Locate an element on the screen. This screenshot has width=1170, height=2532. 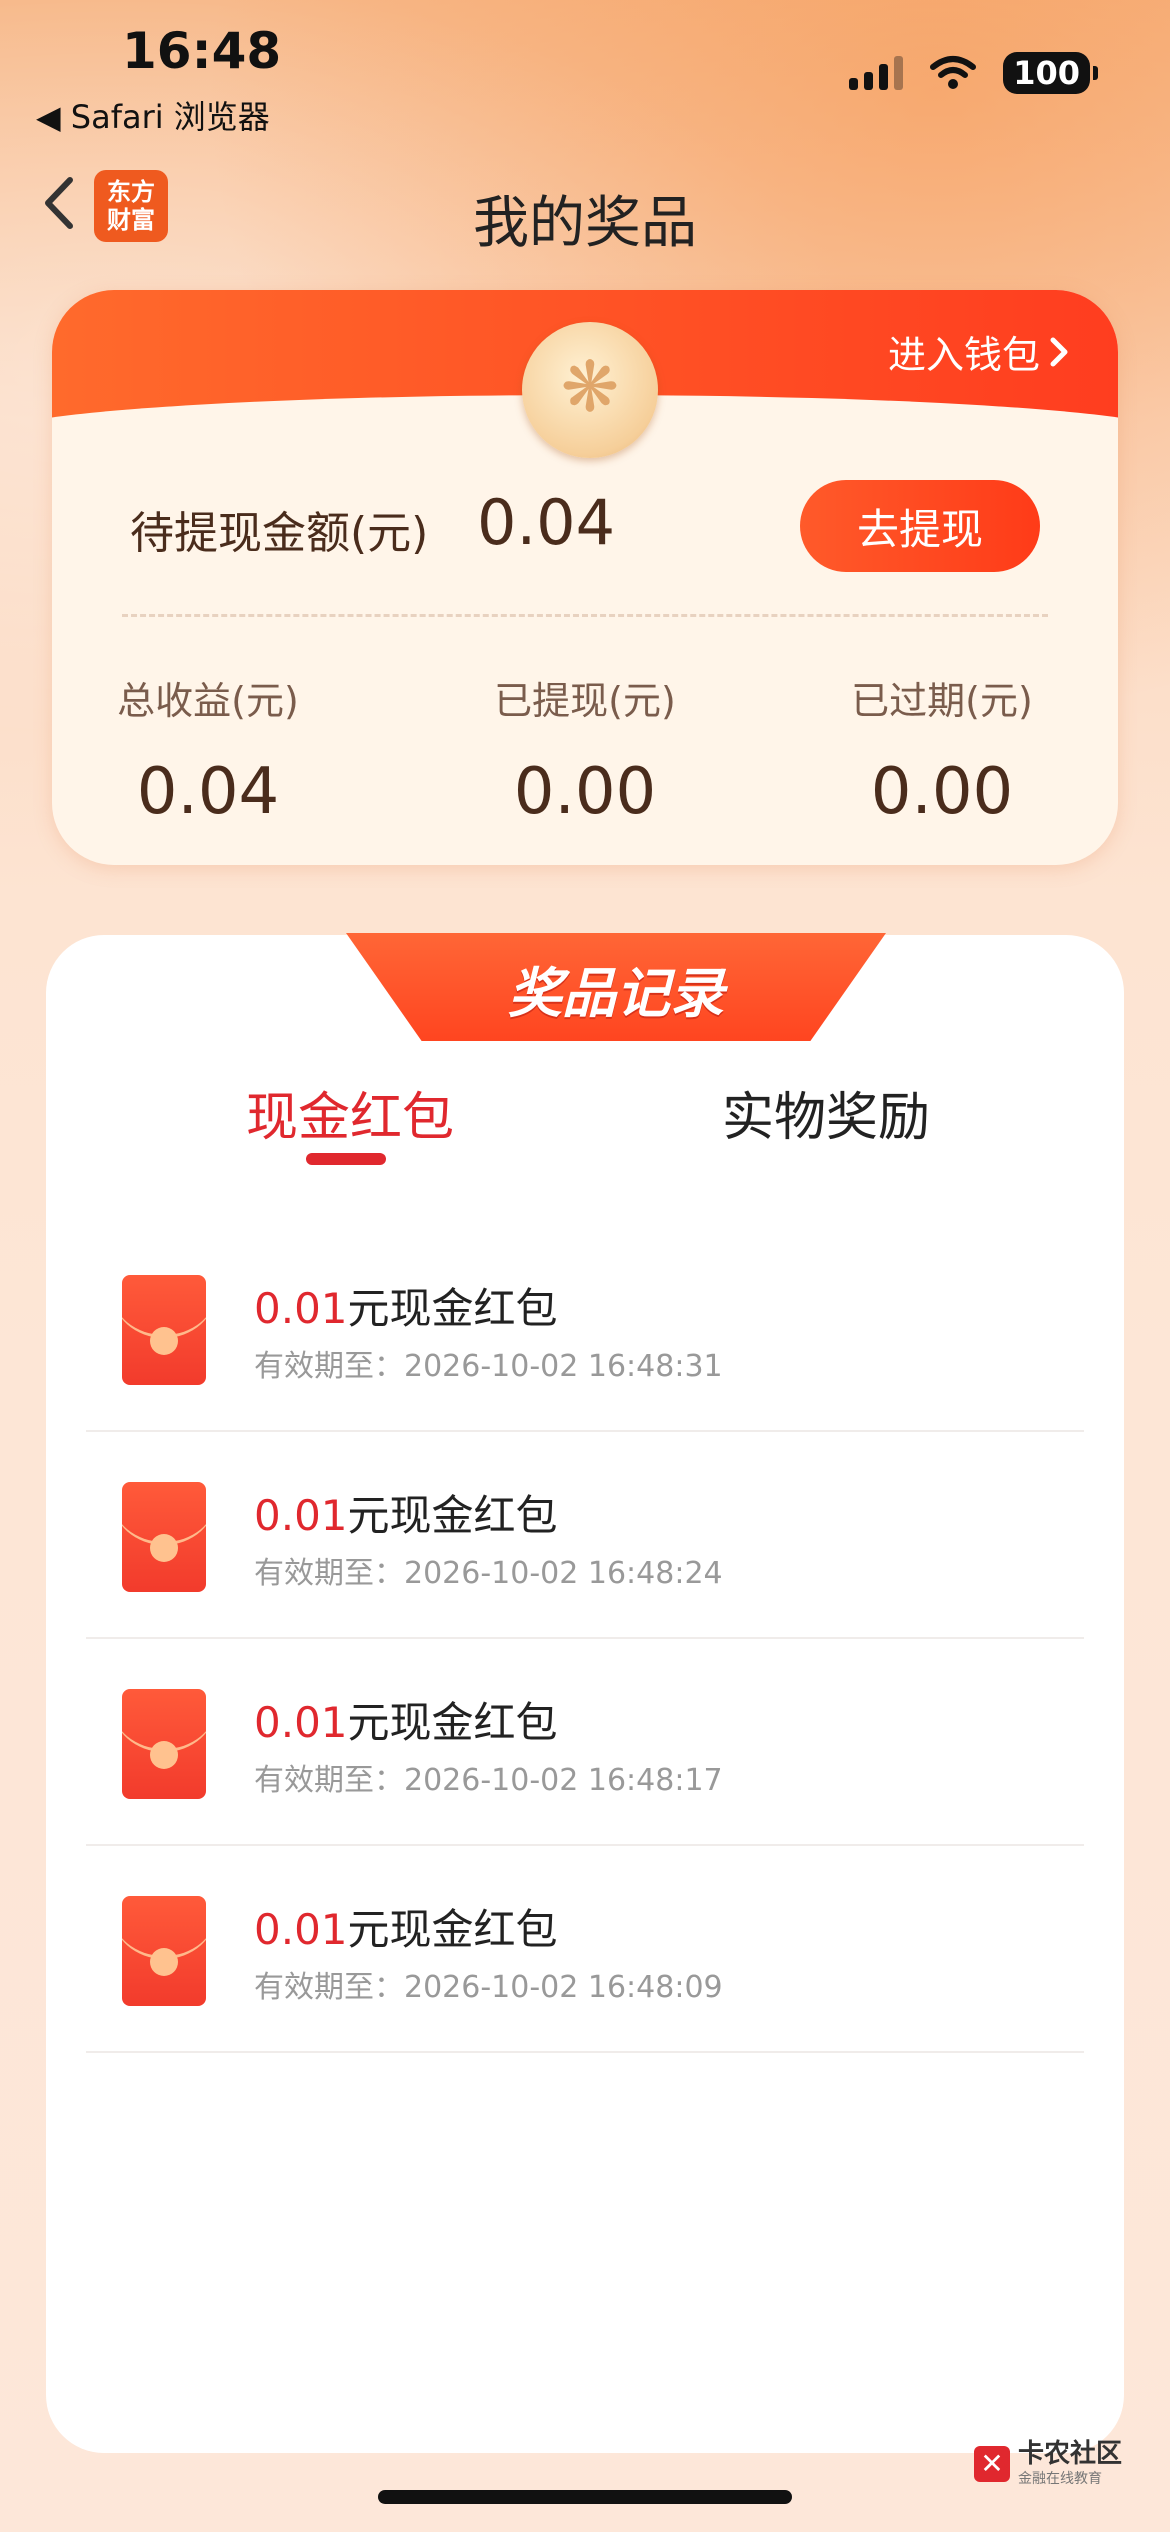
wifi-icon is located at coordinates (953, 72).